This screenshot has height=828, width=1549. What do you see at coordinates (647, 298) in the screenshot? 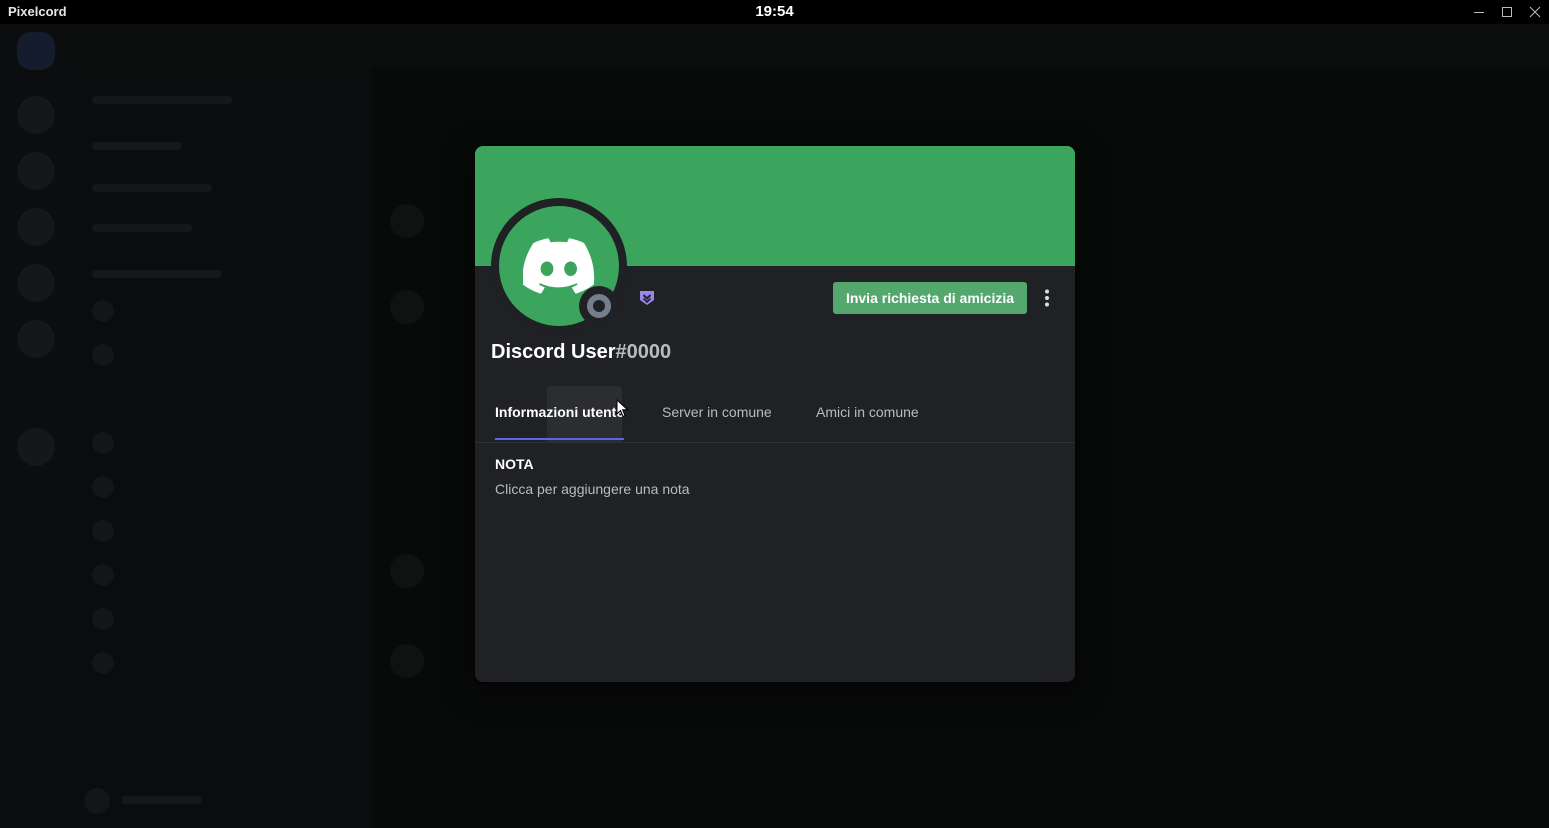
I see `hypesquad-badge-icon` at bounding box center [647, 298].